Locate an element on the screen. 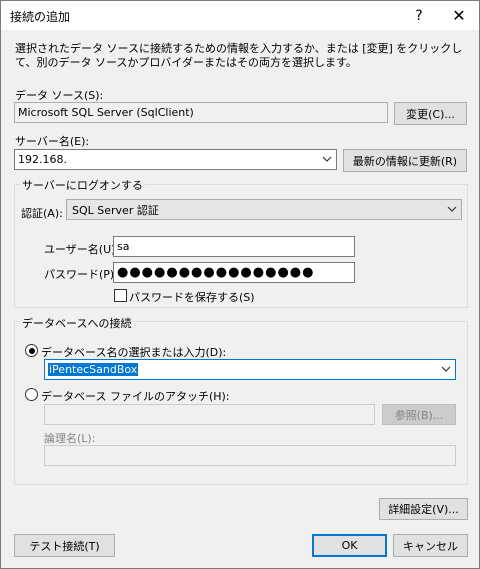 The width and height of the screenshot is (480, 569). password-label: パスワード(P): is located at coordinates (81, 274).